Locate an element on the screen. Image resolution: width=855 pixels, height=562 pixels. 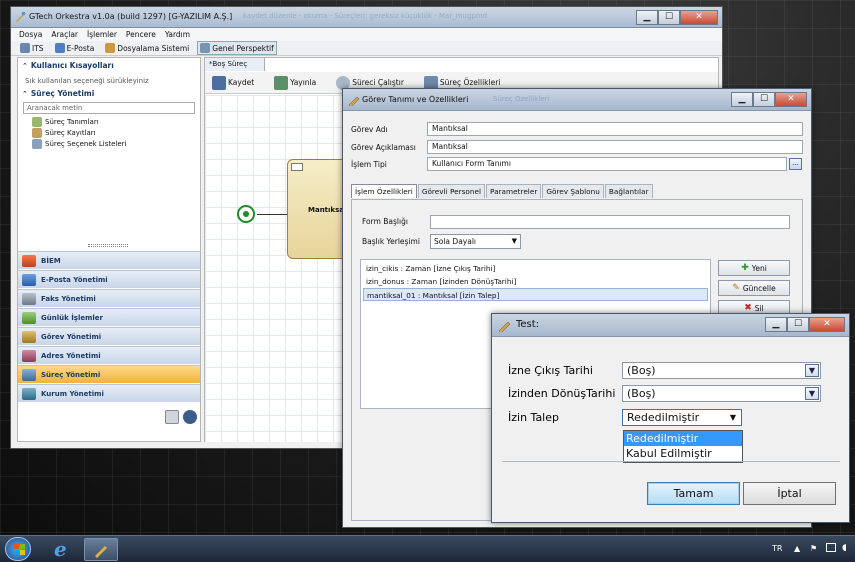
flag-icon: ⚑ is located at coordinates (813, 548).